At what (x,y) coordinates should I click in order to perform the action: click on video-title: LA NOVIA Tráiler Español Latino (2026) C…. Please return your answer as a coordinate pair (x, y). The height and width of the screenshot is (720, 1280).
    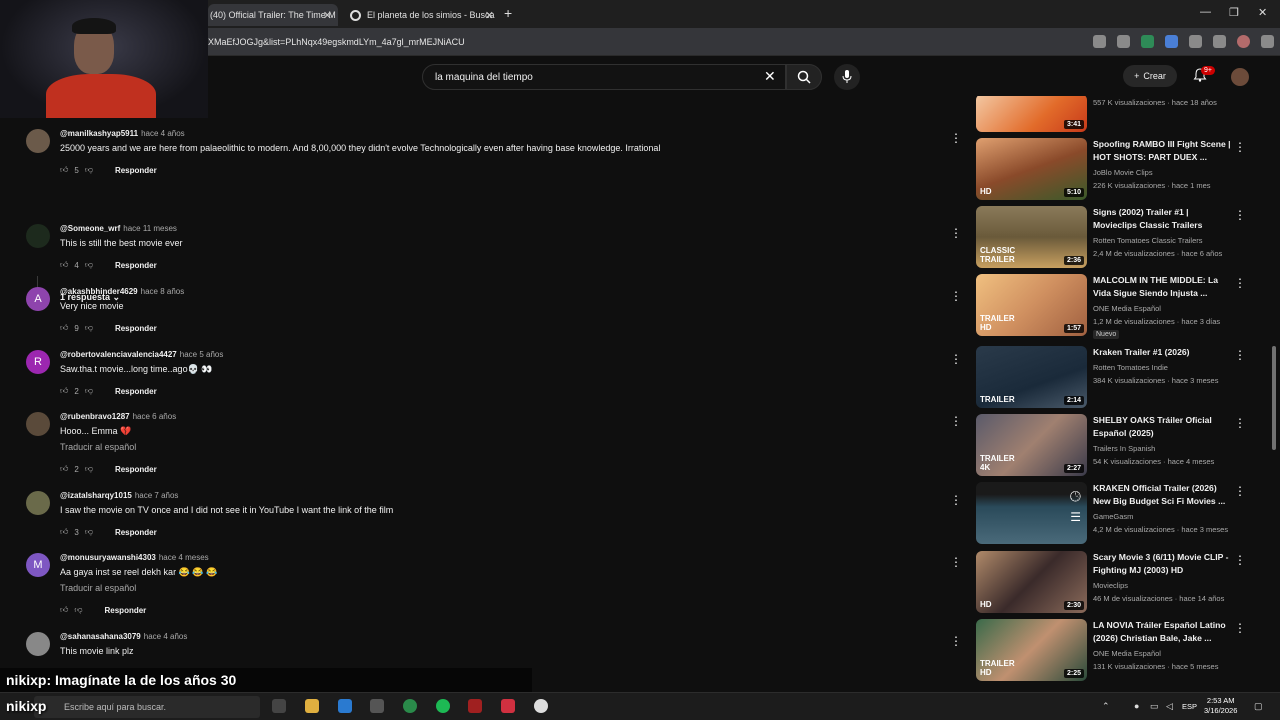
    Looking at the image, I should click on (1162, 632).